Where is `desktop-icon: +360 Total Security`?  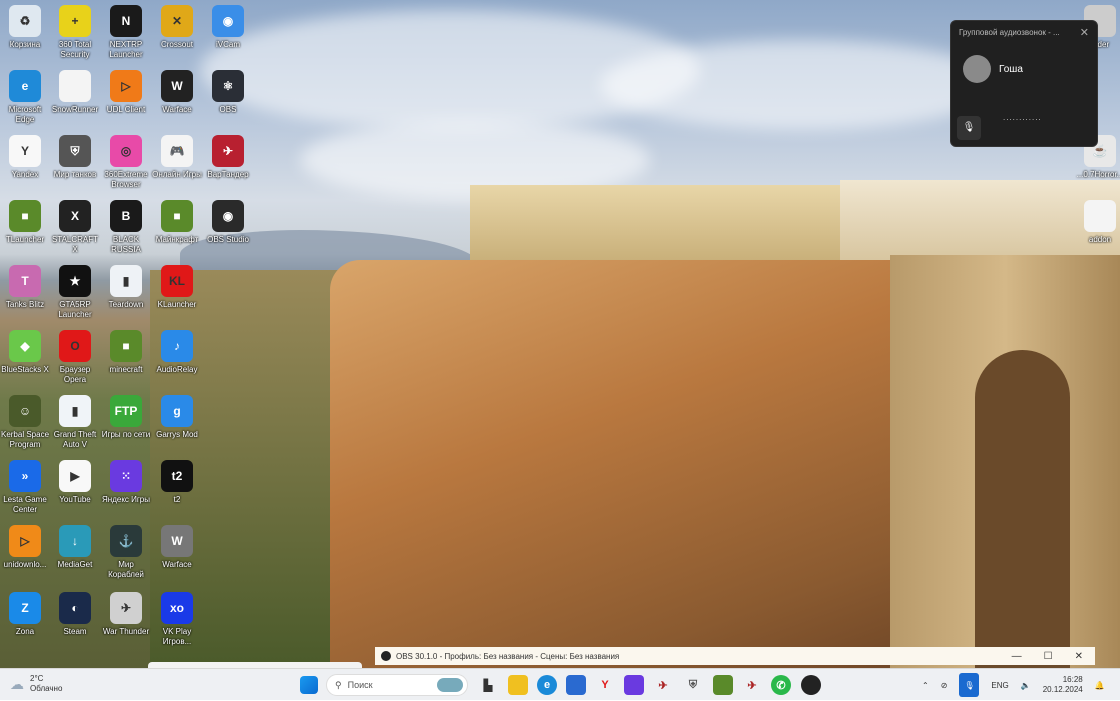 desktop-icon: +360 Total Security is located at coordinates (75, 32).